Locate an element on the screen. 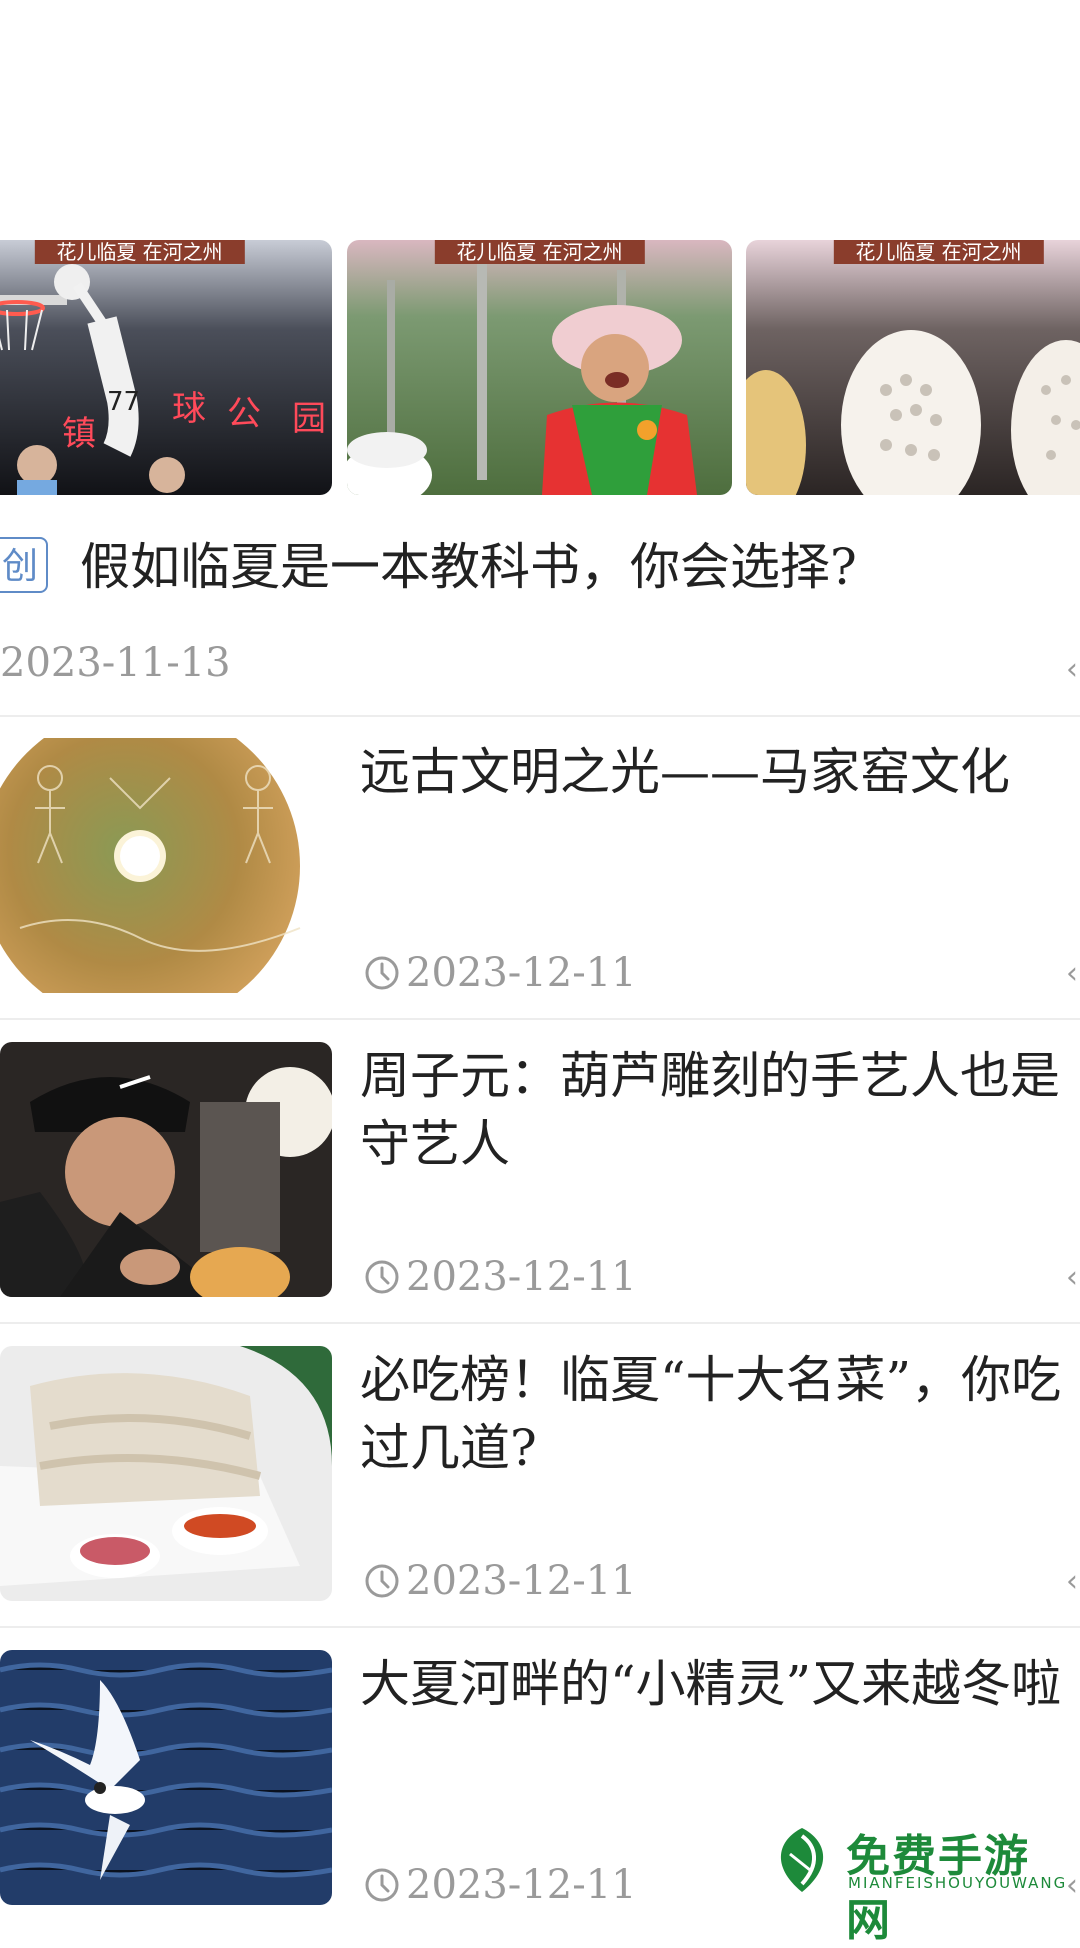  news-date: 2023-11-13 is located at coordinates (115, 663).